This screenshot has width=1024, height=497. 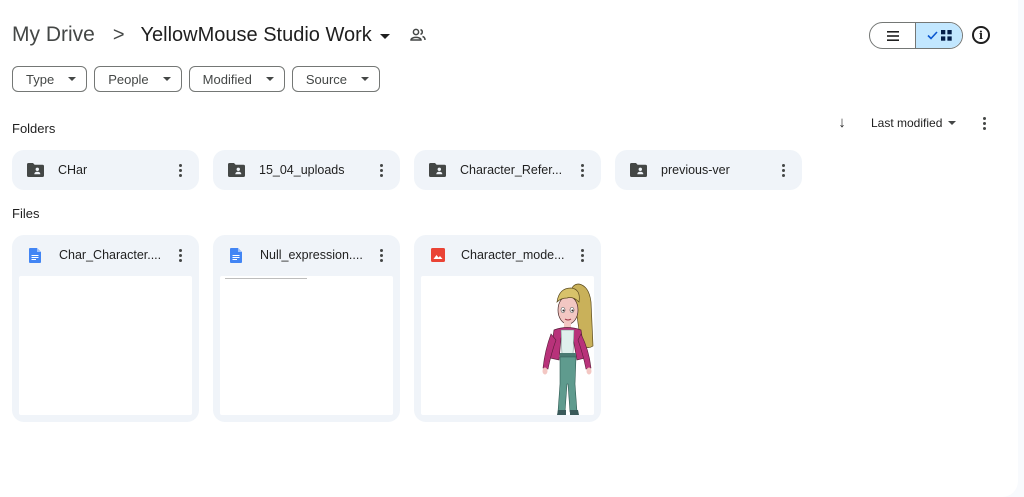 What do you see at coordinates (842, 122) in the screenshot?
I see `sort-direction-arrow-icon: ↓` at bounding box center [842, 122].